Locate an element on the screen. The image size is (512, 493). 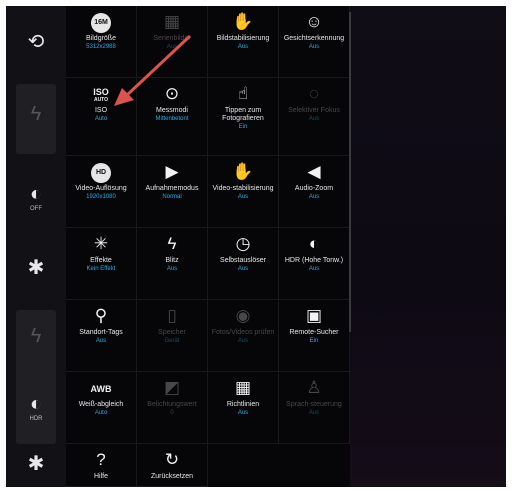
reset-icon: ↻ is located at coordinates (172, 459).